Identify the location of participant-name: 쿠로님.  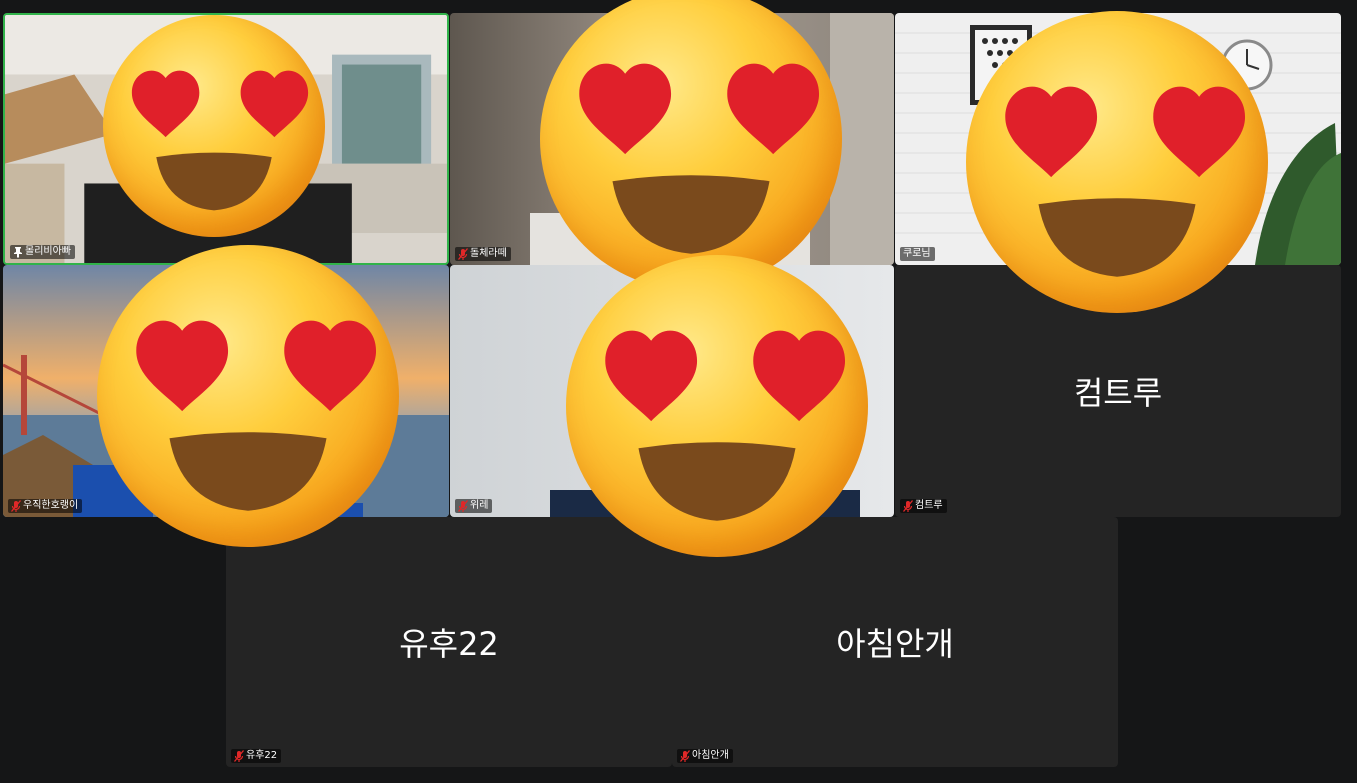
(917, 253).